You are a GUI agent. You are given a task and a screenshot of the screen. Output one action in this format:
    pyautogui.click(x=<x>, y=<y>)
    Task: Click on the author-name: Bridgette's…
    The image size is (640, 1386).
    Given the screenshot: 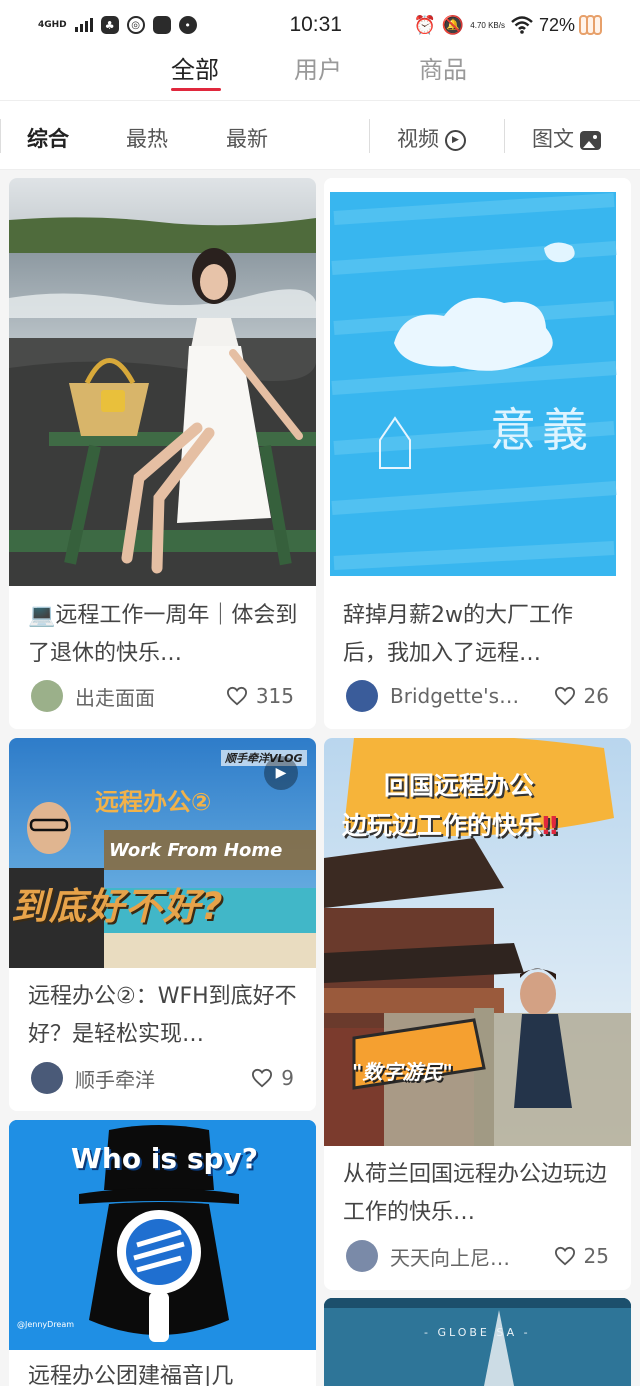 What is the action you would take?
    pyautogui.click(x=460, y=696)
    